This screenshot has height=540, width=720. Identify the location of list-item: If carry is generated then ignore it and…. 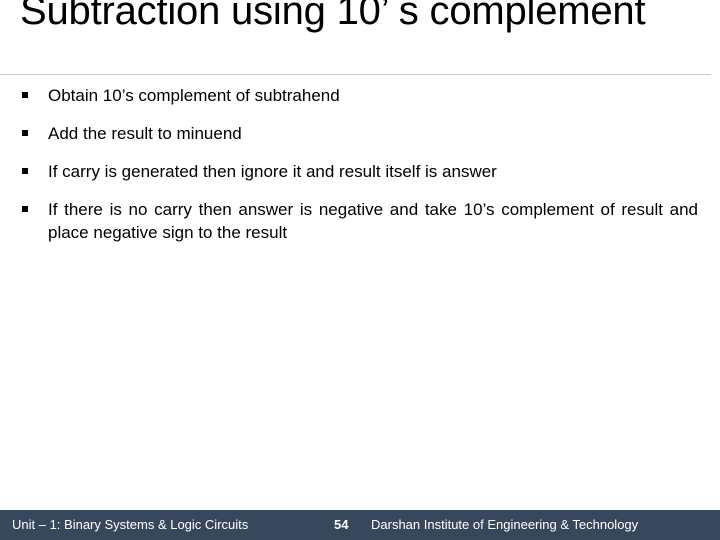
(359, 171).